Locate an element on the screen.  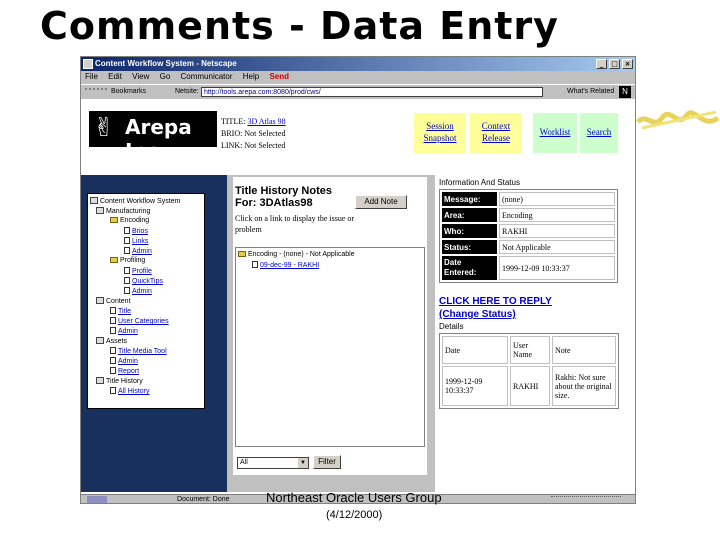
computer-icon is located at coordinates (94, 200).